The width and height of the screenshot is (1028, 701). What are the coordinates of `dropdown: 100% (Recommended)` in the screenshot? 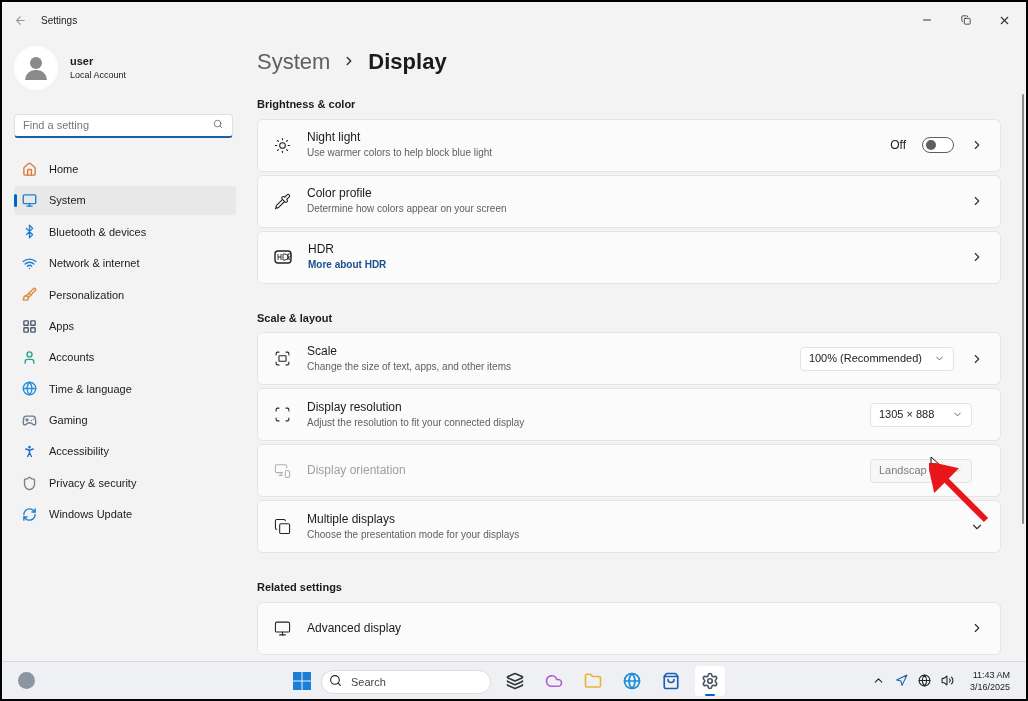 It's located at (876, 358).